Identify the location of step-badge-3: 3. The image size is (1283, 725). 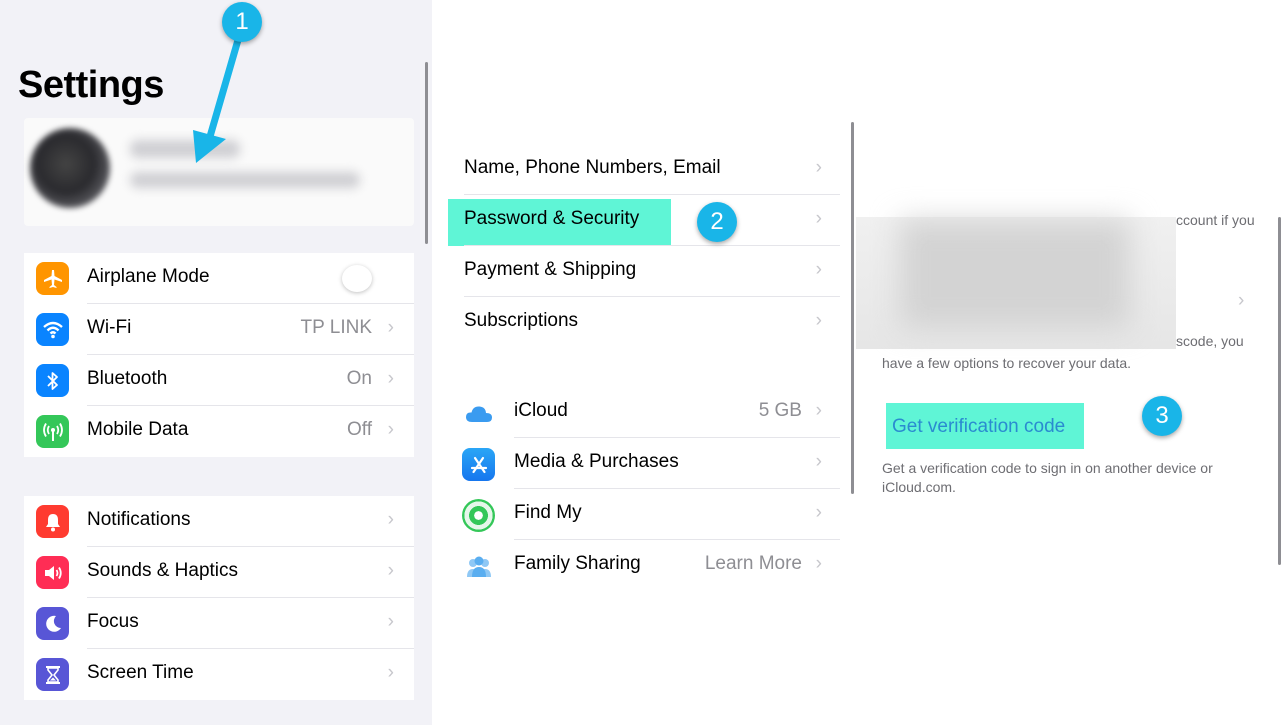
(1162, 416).